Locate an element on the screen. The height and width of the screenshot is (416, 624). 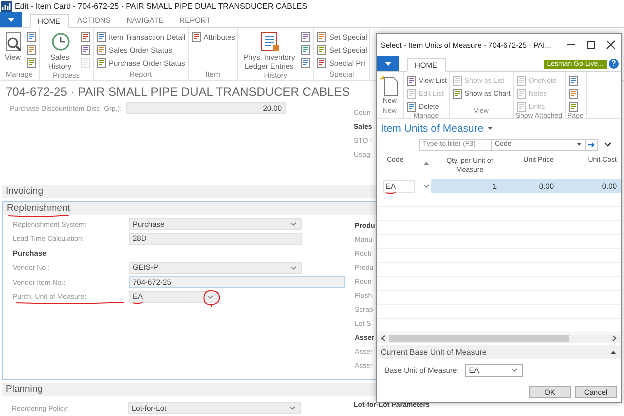
maximize-button is located at coordinates (591, 45).